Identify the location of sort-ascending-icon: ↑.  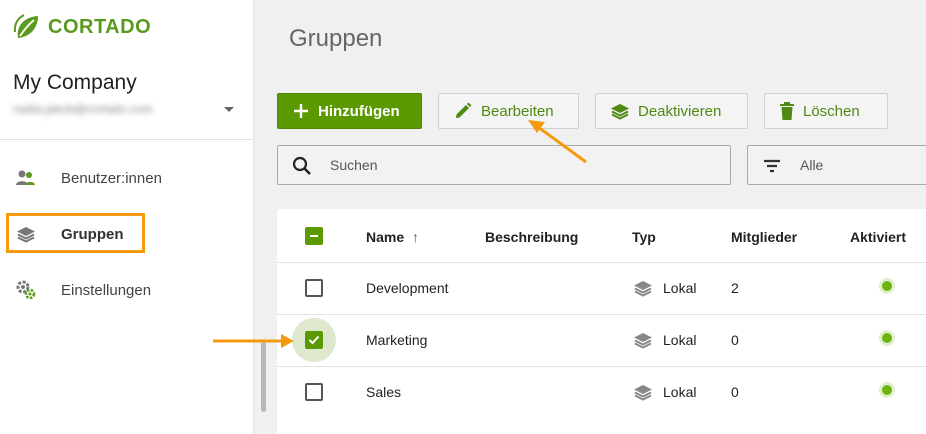
(416, 237).